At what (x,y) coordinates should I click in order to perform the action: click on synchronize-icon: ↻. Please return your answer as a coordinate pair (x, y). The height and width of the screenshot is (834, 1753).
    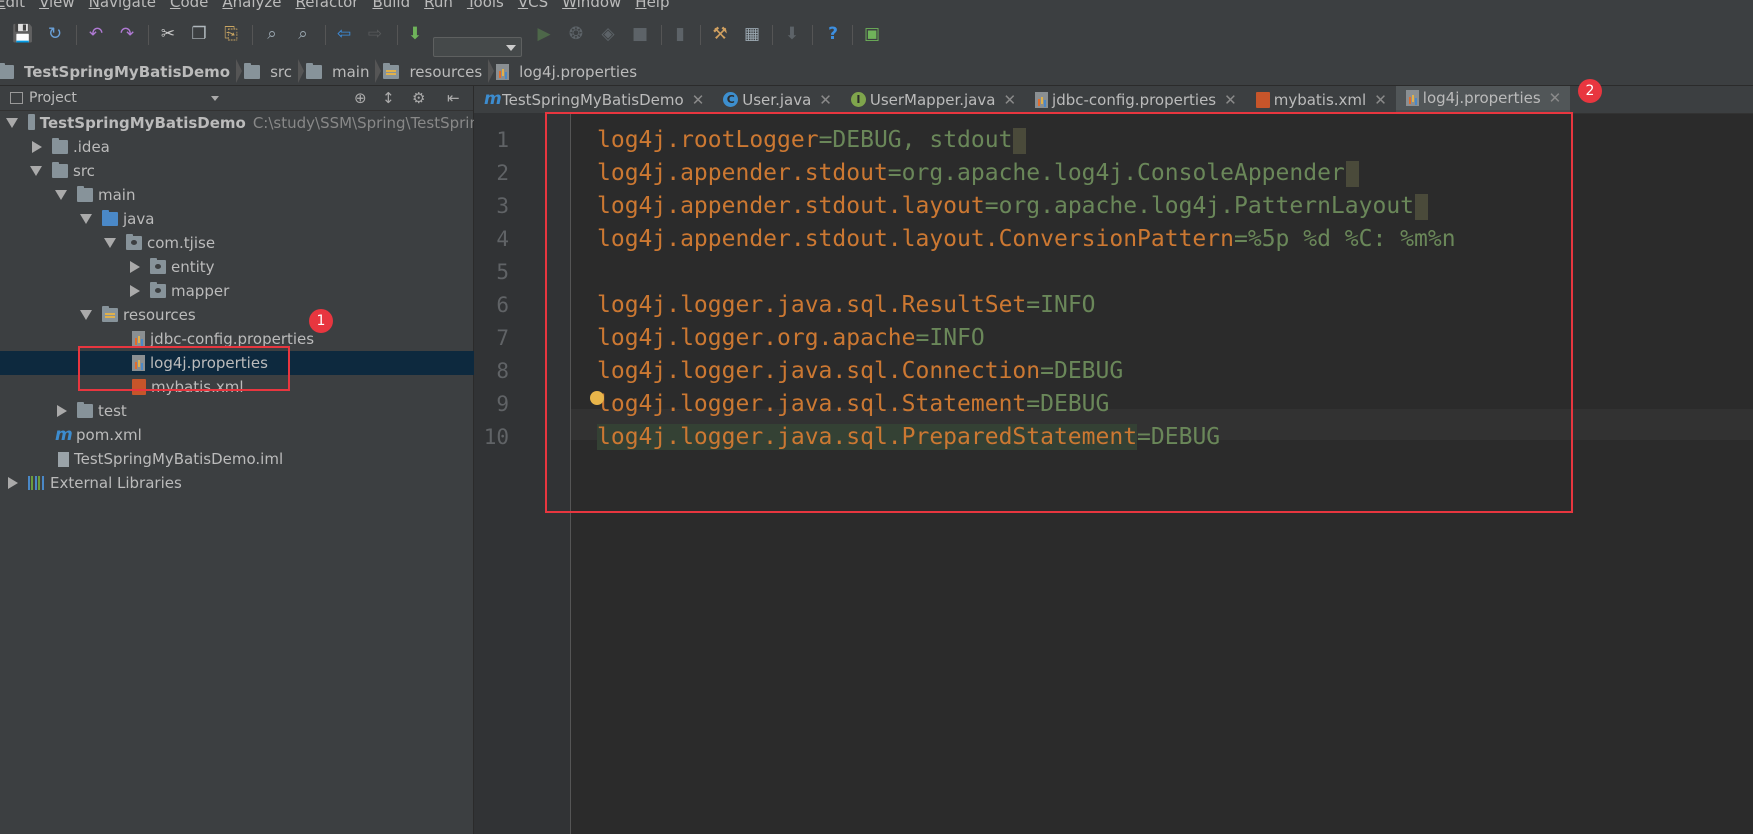
    Looking at the image, I should click on (55, 34).